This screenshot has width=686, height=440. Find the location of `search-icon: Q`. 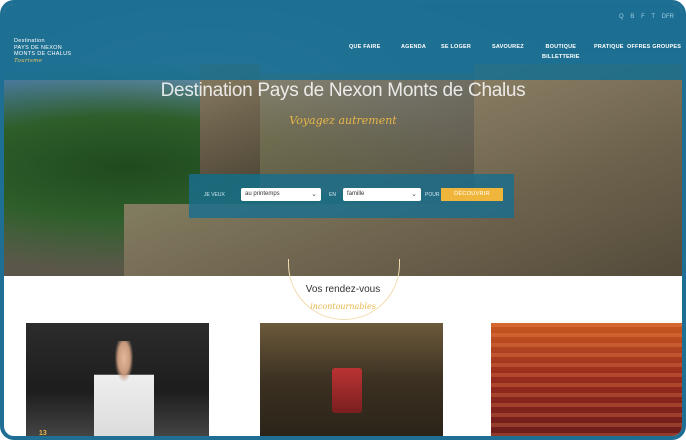

search-icon: Q is located at coordinates (621, 17).